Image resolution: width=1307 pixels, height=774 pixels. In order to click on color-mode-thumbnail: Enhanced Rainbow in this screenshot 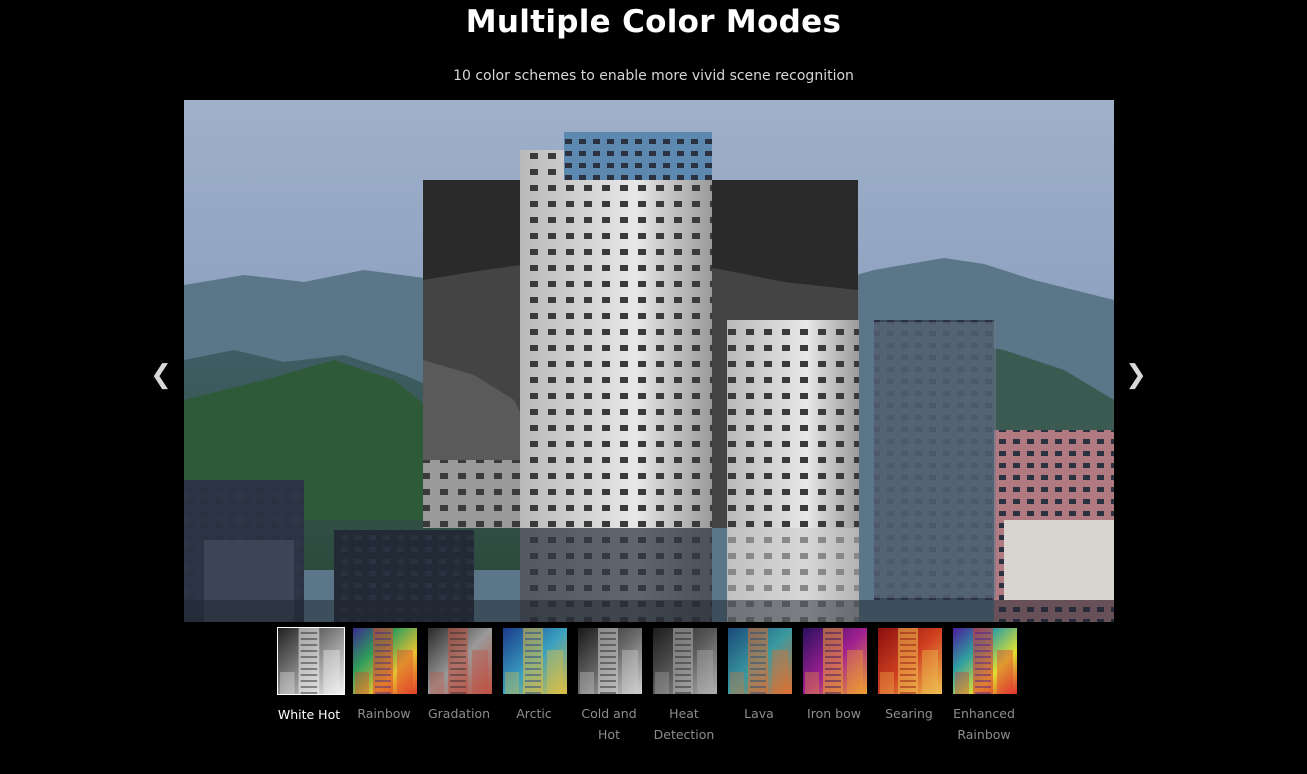, I will do `click(987, 686)`.